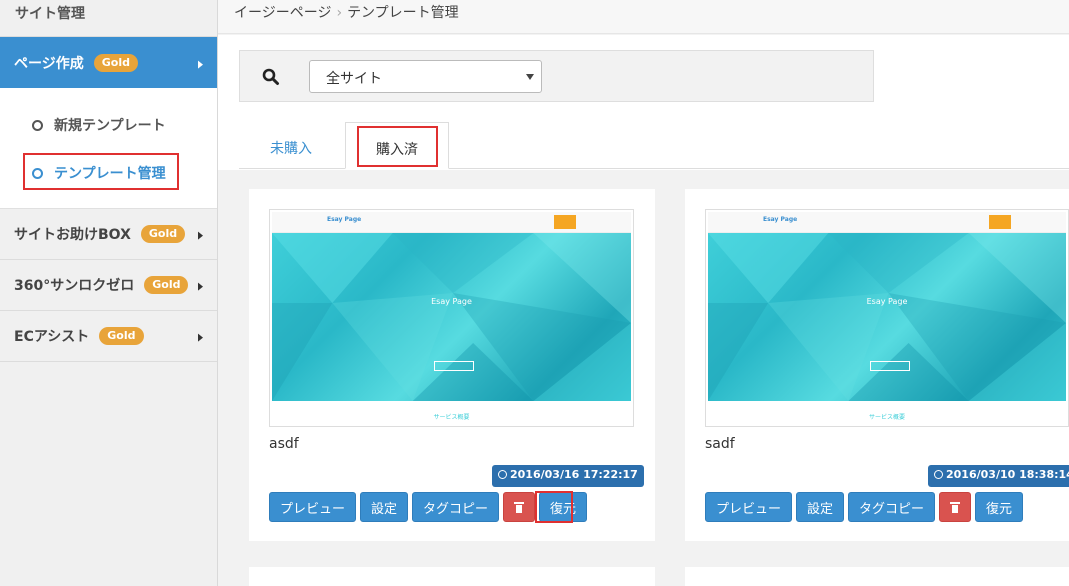 The width and height of the screenshot is (1069, 586). Describe the element at coordinates (403, 13) in the screenshot. I see `breadcrumb-current: テンプレート管理` at that location.